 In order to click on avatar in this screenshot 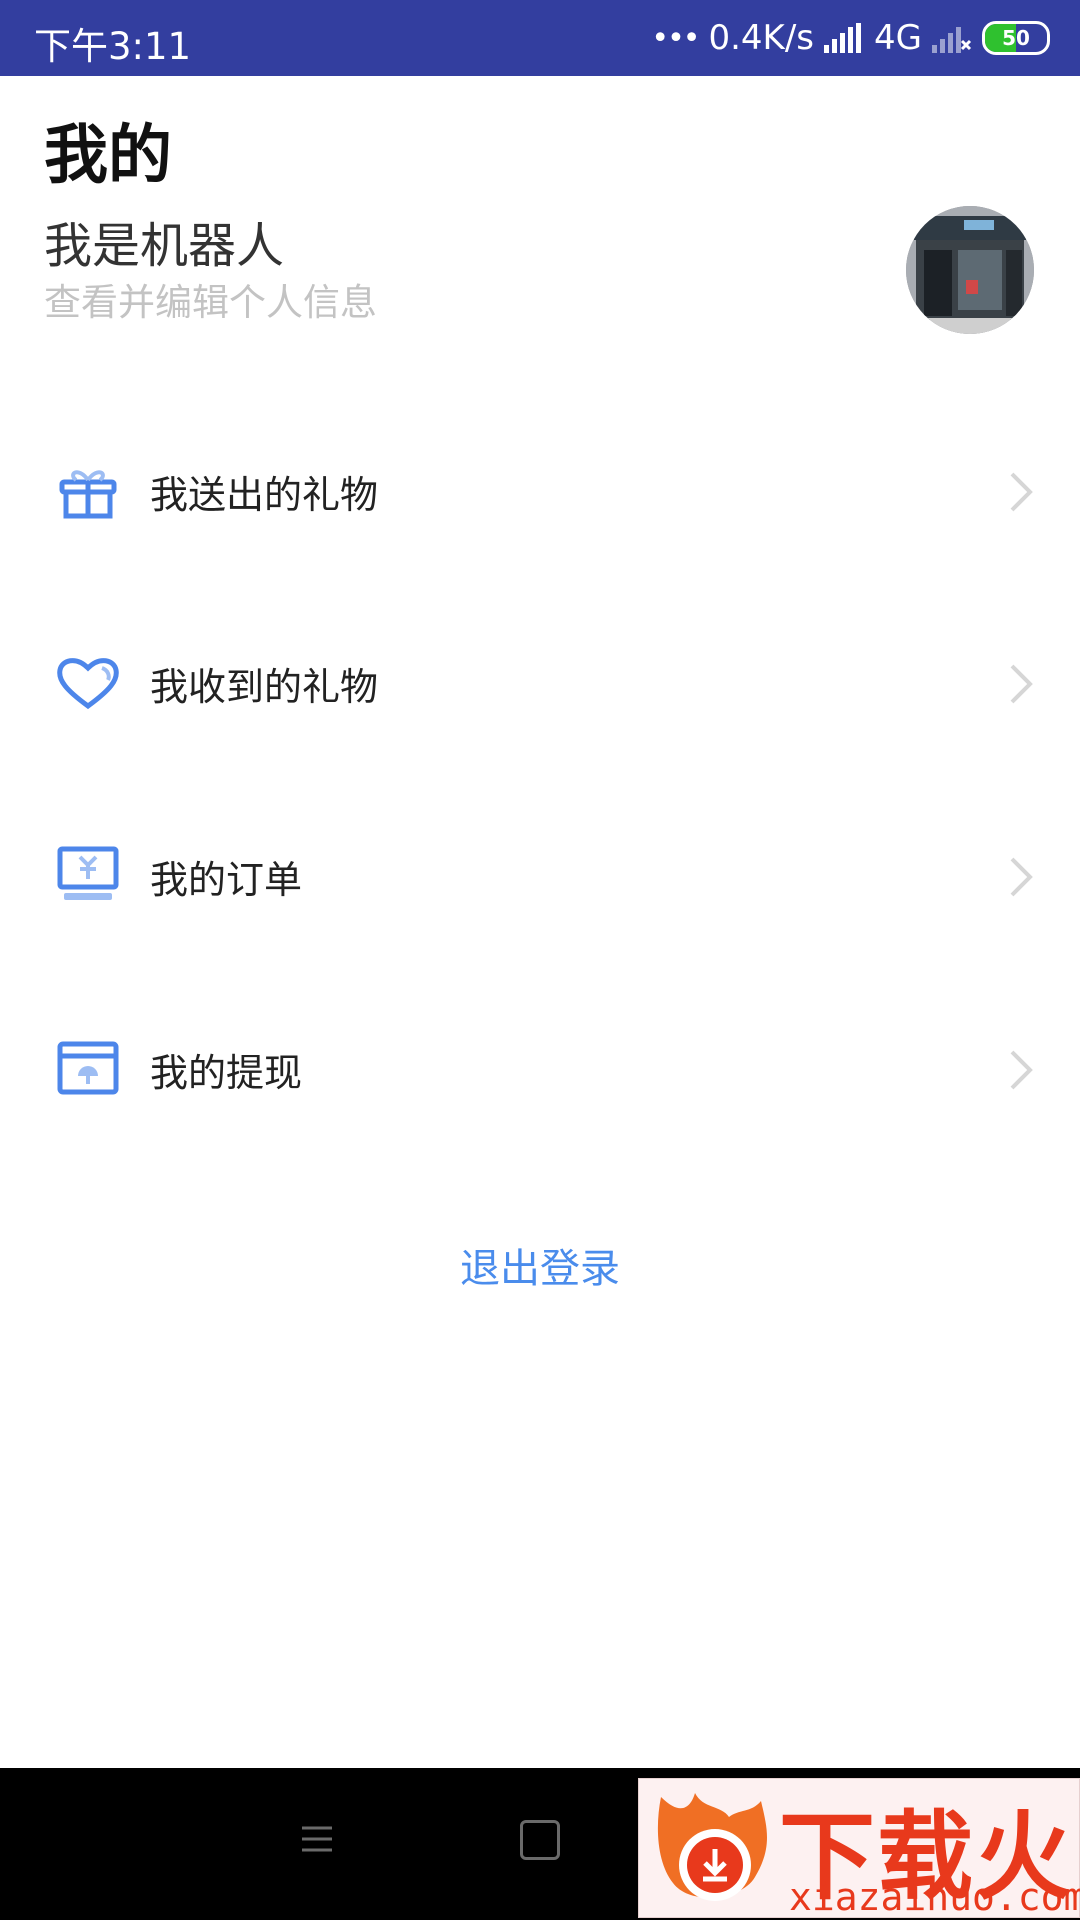, I will do `click(970, 270)`.